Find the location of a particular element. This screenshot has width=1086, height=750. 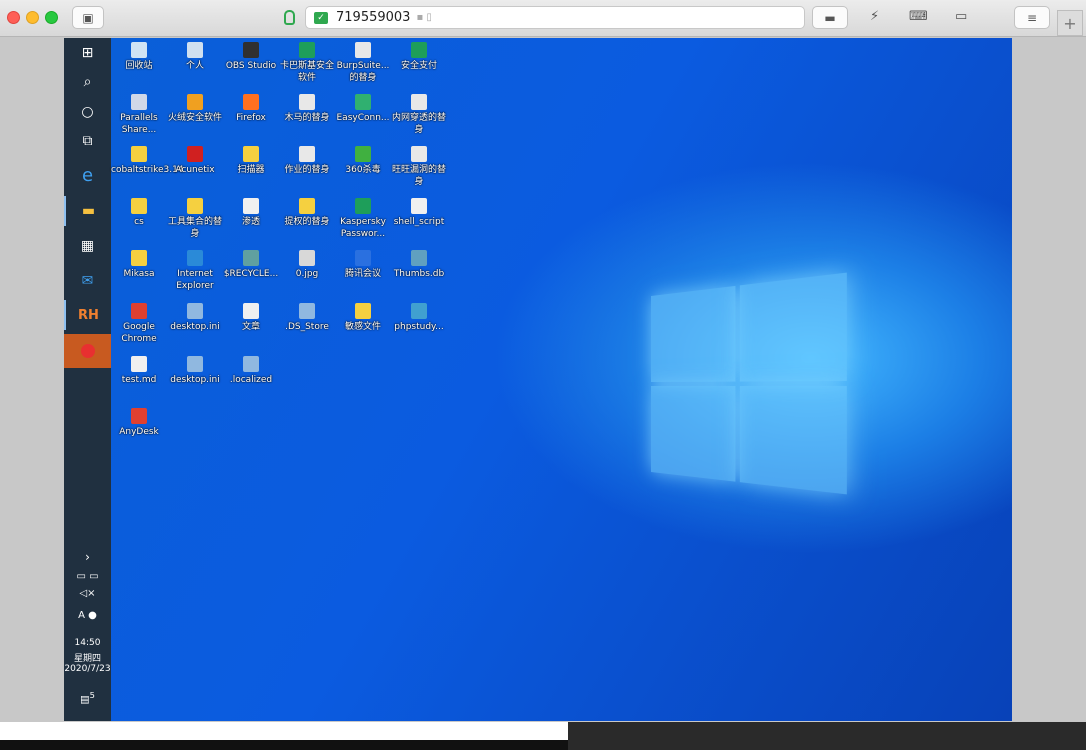

file-explorer-icon: ▬ is located at coordinates (87, 211).